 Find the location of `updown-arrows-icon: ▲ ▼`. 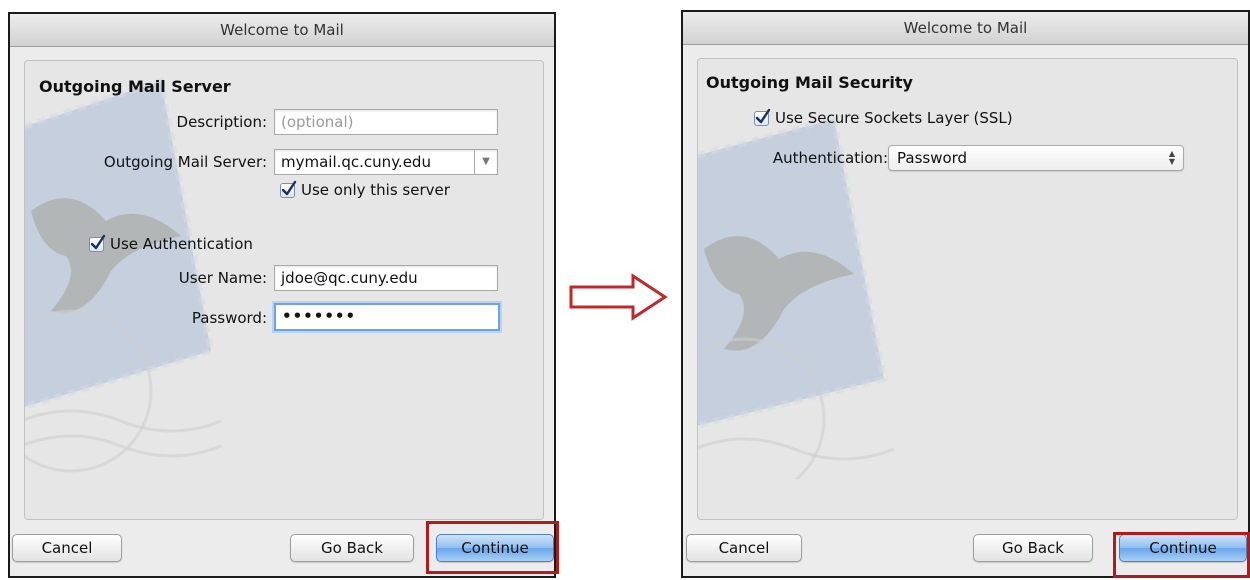

updown-arrows-icon: ▲ ▼ is located at coordinates (1171, 157).